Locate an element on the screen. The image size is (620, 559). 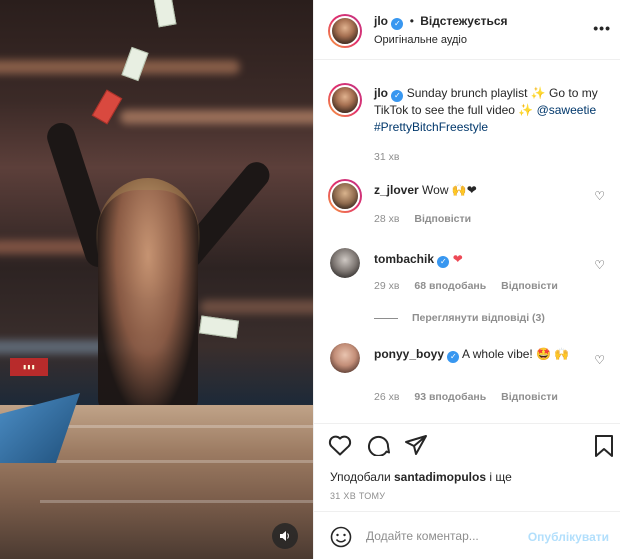
comment-text: tombachik ✓ ❤ is located at coordinates (418, 259).